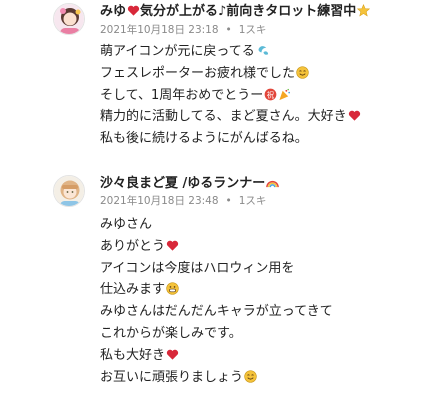  I want to click on sparkle-icon, so click(262, 50).